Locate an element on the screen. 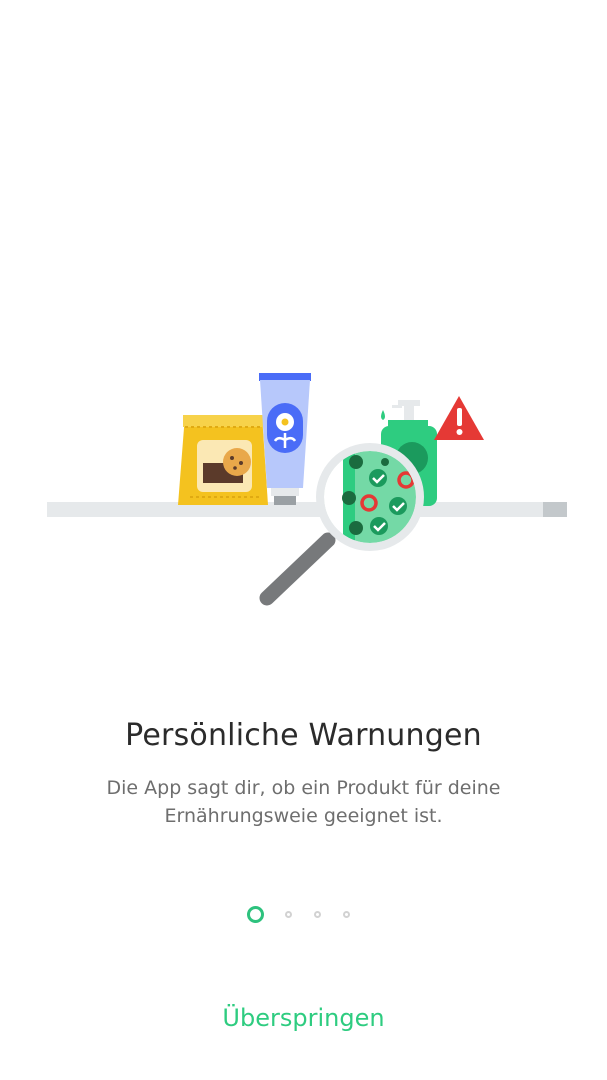 The width and height of the screenshot is (607, 1080). cream-tube-icon is located at coordinates (285, 439).